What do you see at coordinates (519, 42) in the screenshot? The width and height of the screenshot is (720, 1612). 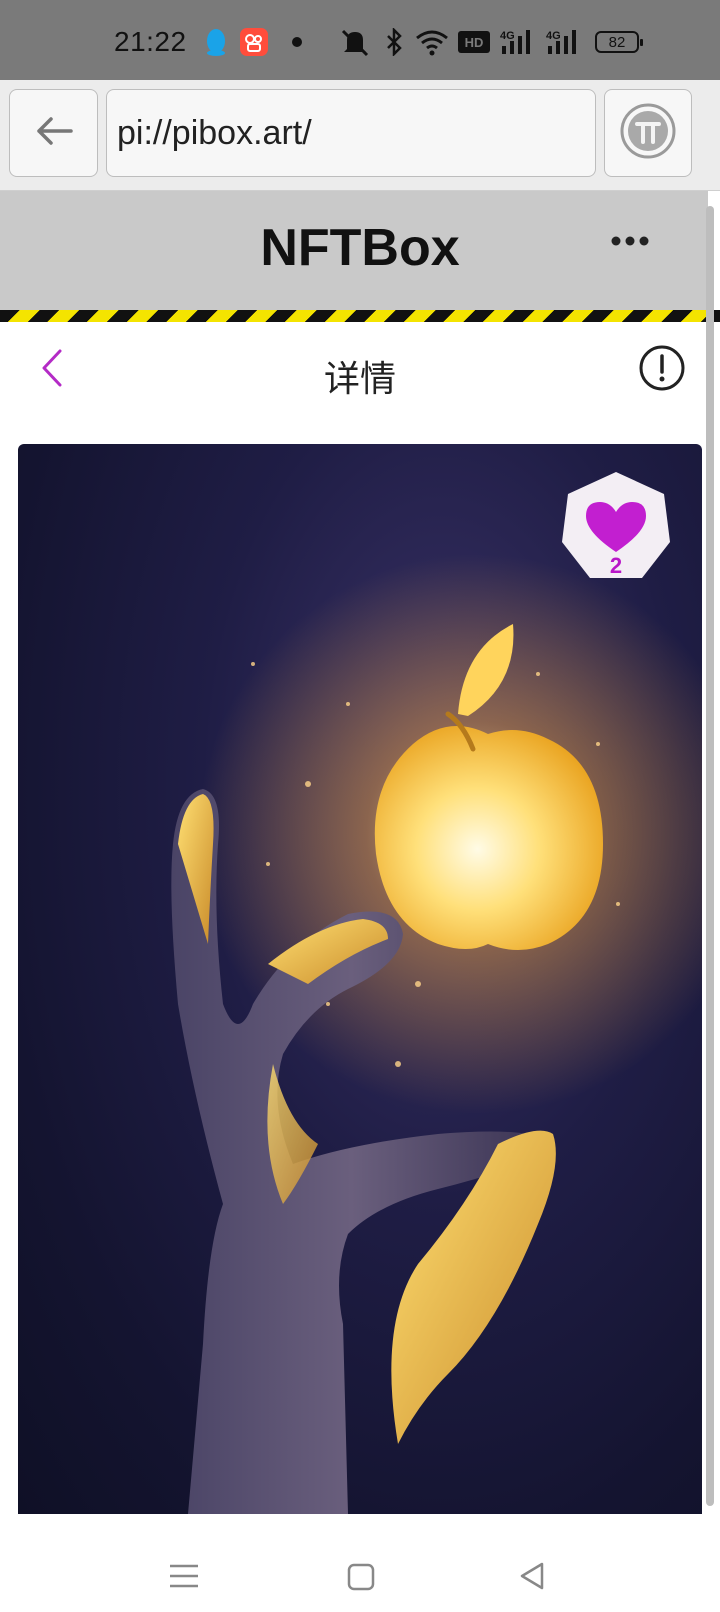 I see `signal-4g-icon: 4G` at bounding box center [519, 42].